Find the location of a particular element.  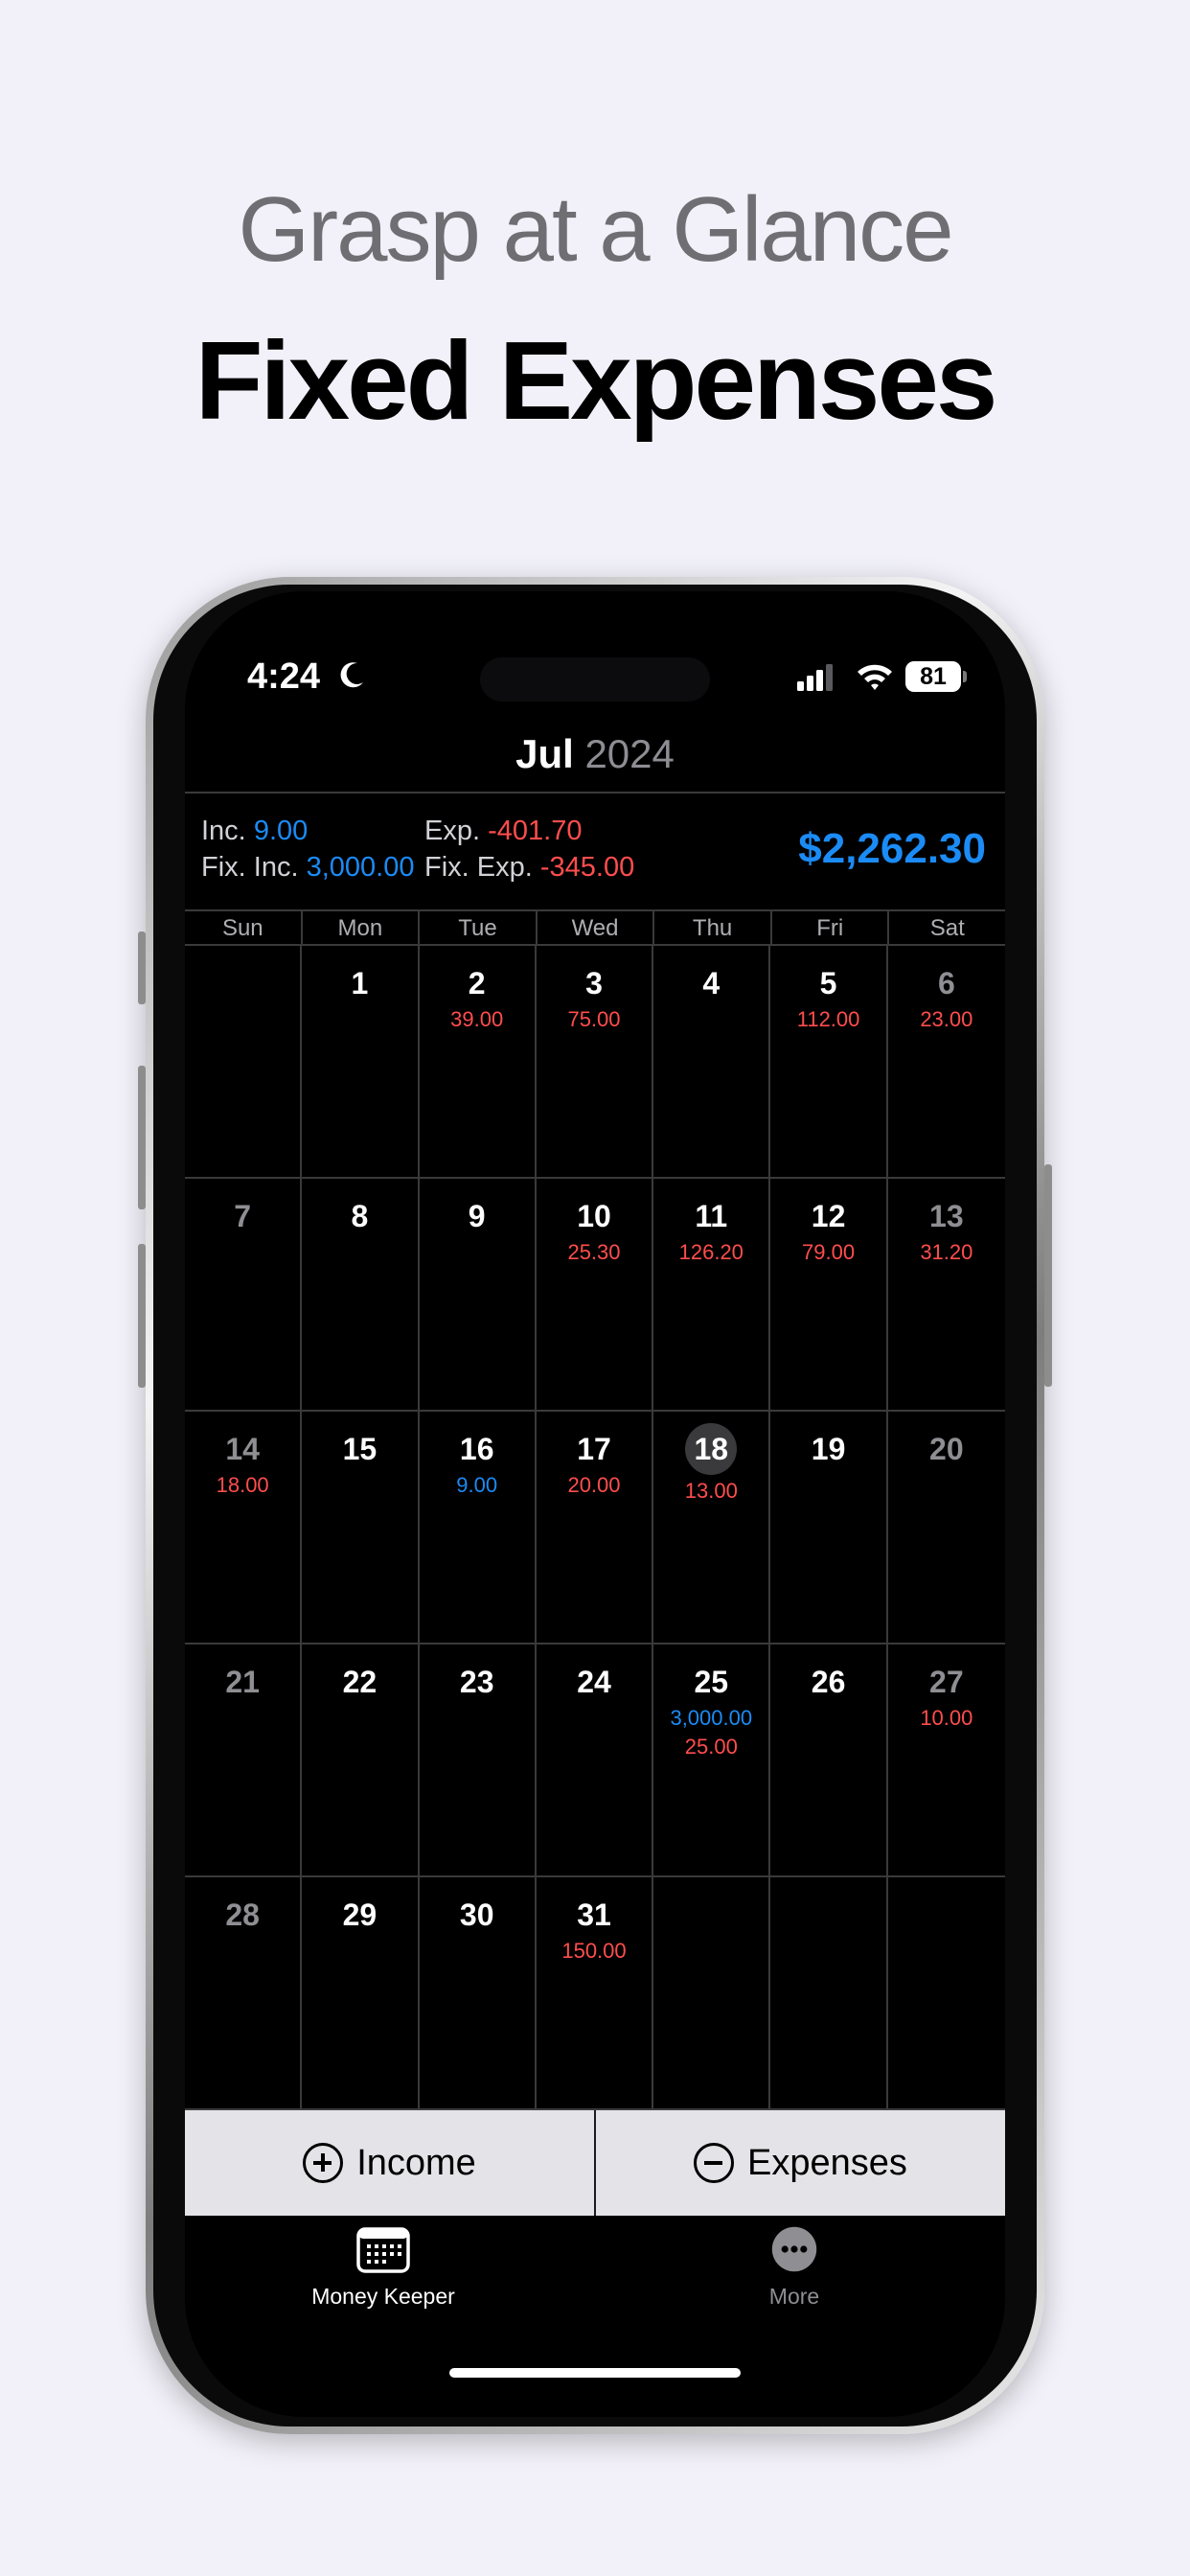

add-expenses-button: Expenses is located at coordinates (801, 2163).